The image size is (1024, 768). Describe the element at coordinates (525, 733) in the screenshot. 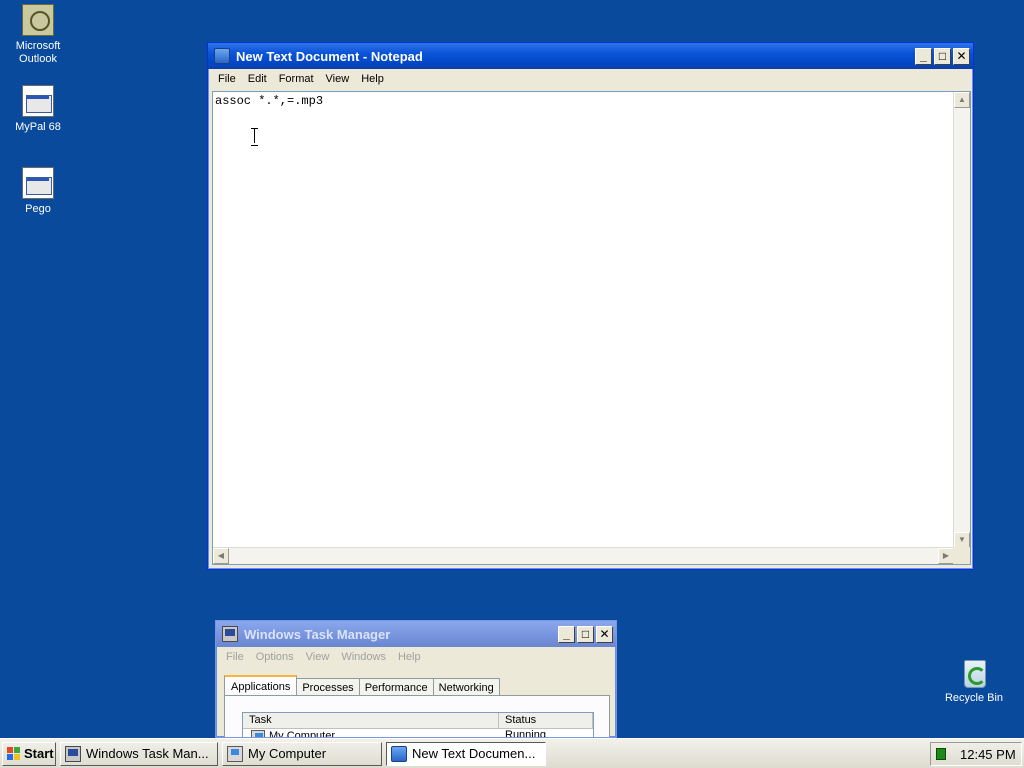

I see `task-status: Running` at that location.